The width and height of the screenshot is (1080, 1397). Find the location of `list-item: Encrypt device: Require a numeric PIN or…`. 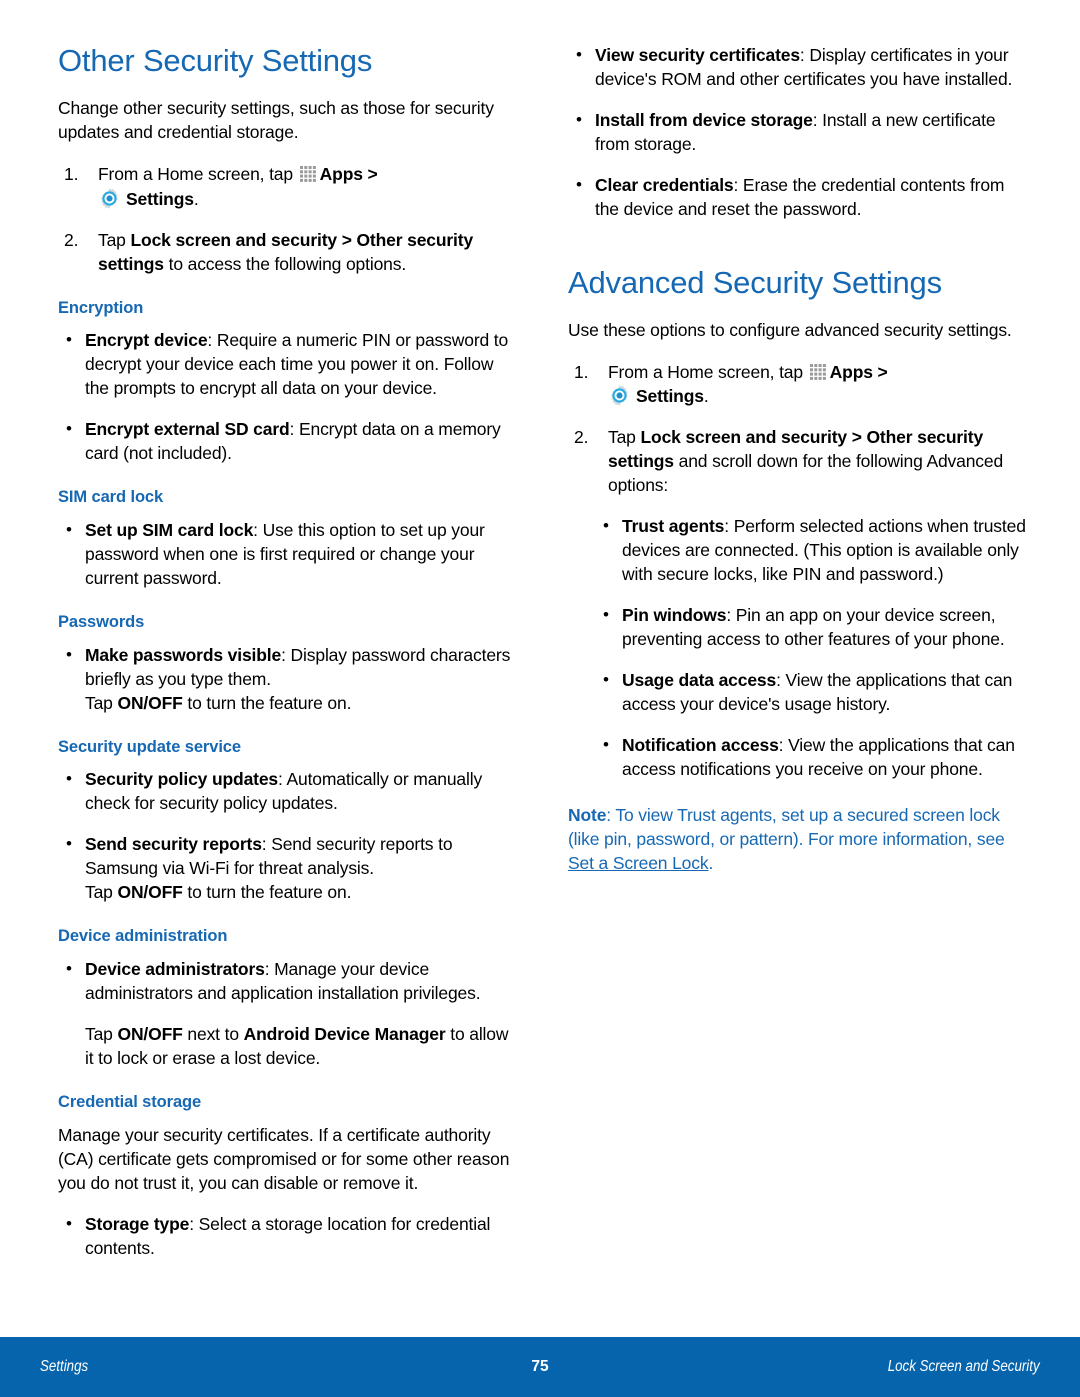

list-item: Encrypt device: Require a numeric PIN or… is located at coordinates (288, 364).